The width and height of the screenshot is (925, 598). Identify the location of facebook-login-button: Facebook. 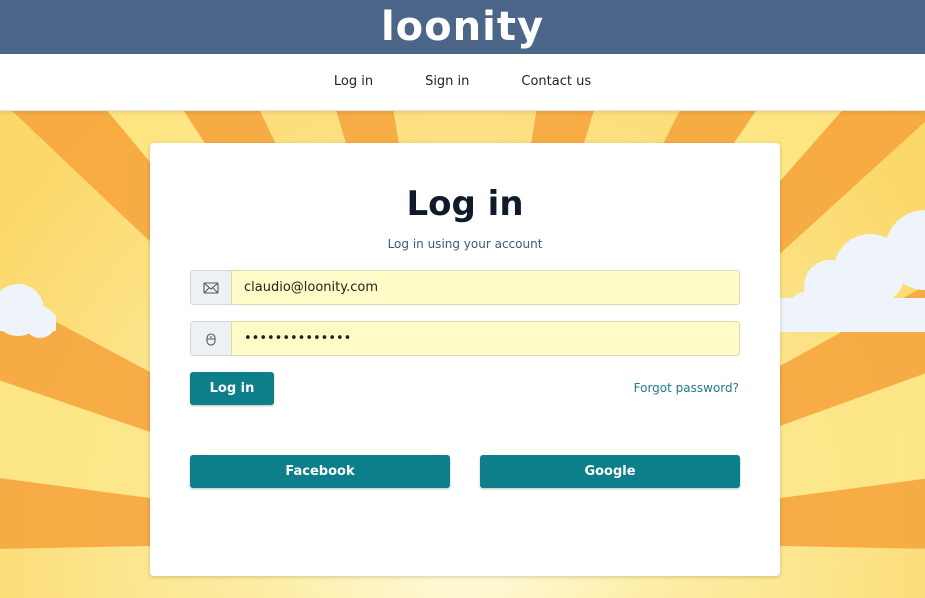
(320, 471).